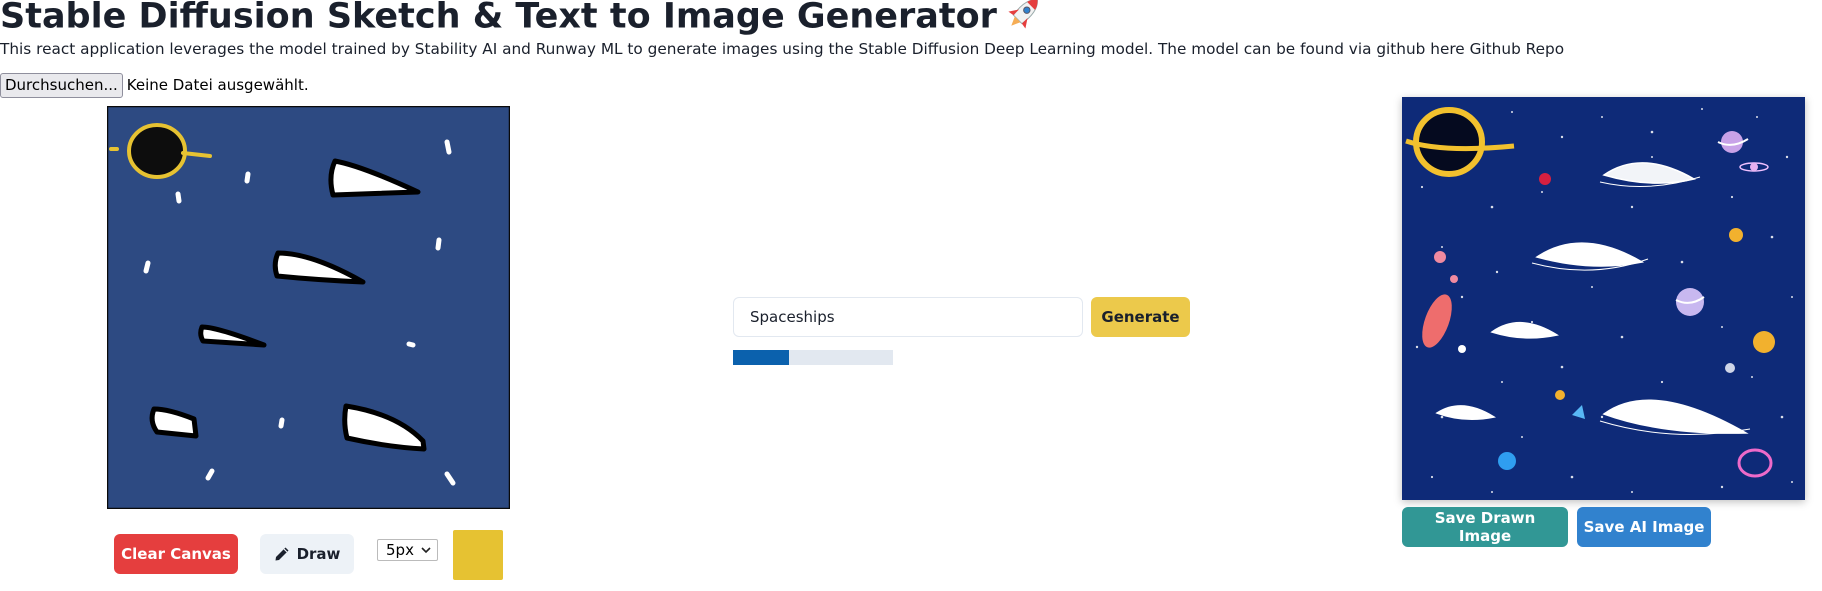 The image size is (1822, 591). What do you see at coordinates (1485, 527) in the screenshot?
I see `save-drawn-image-button: Save Drawn Image` at bounding box center [1485, 527].